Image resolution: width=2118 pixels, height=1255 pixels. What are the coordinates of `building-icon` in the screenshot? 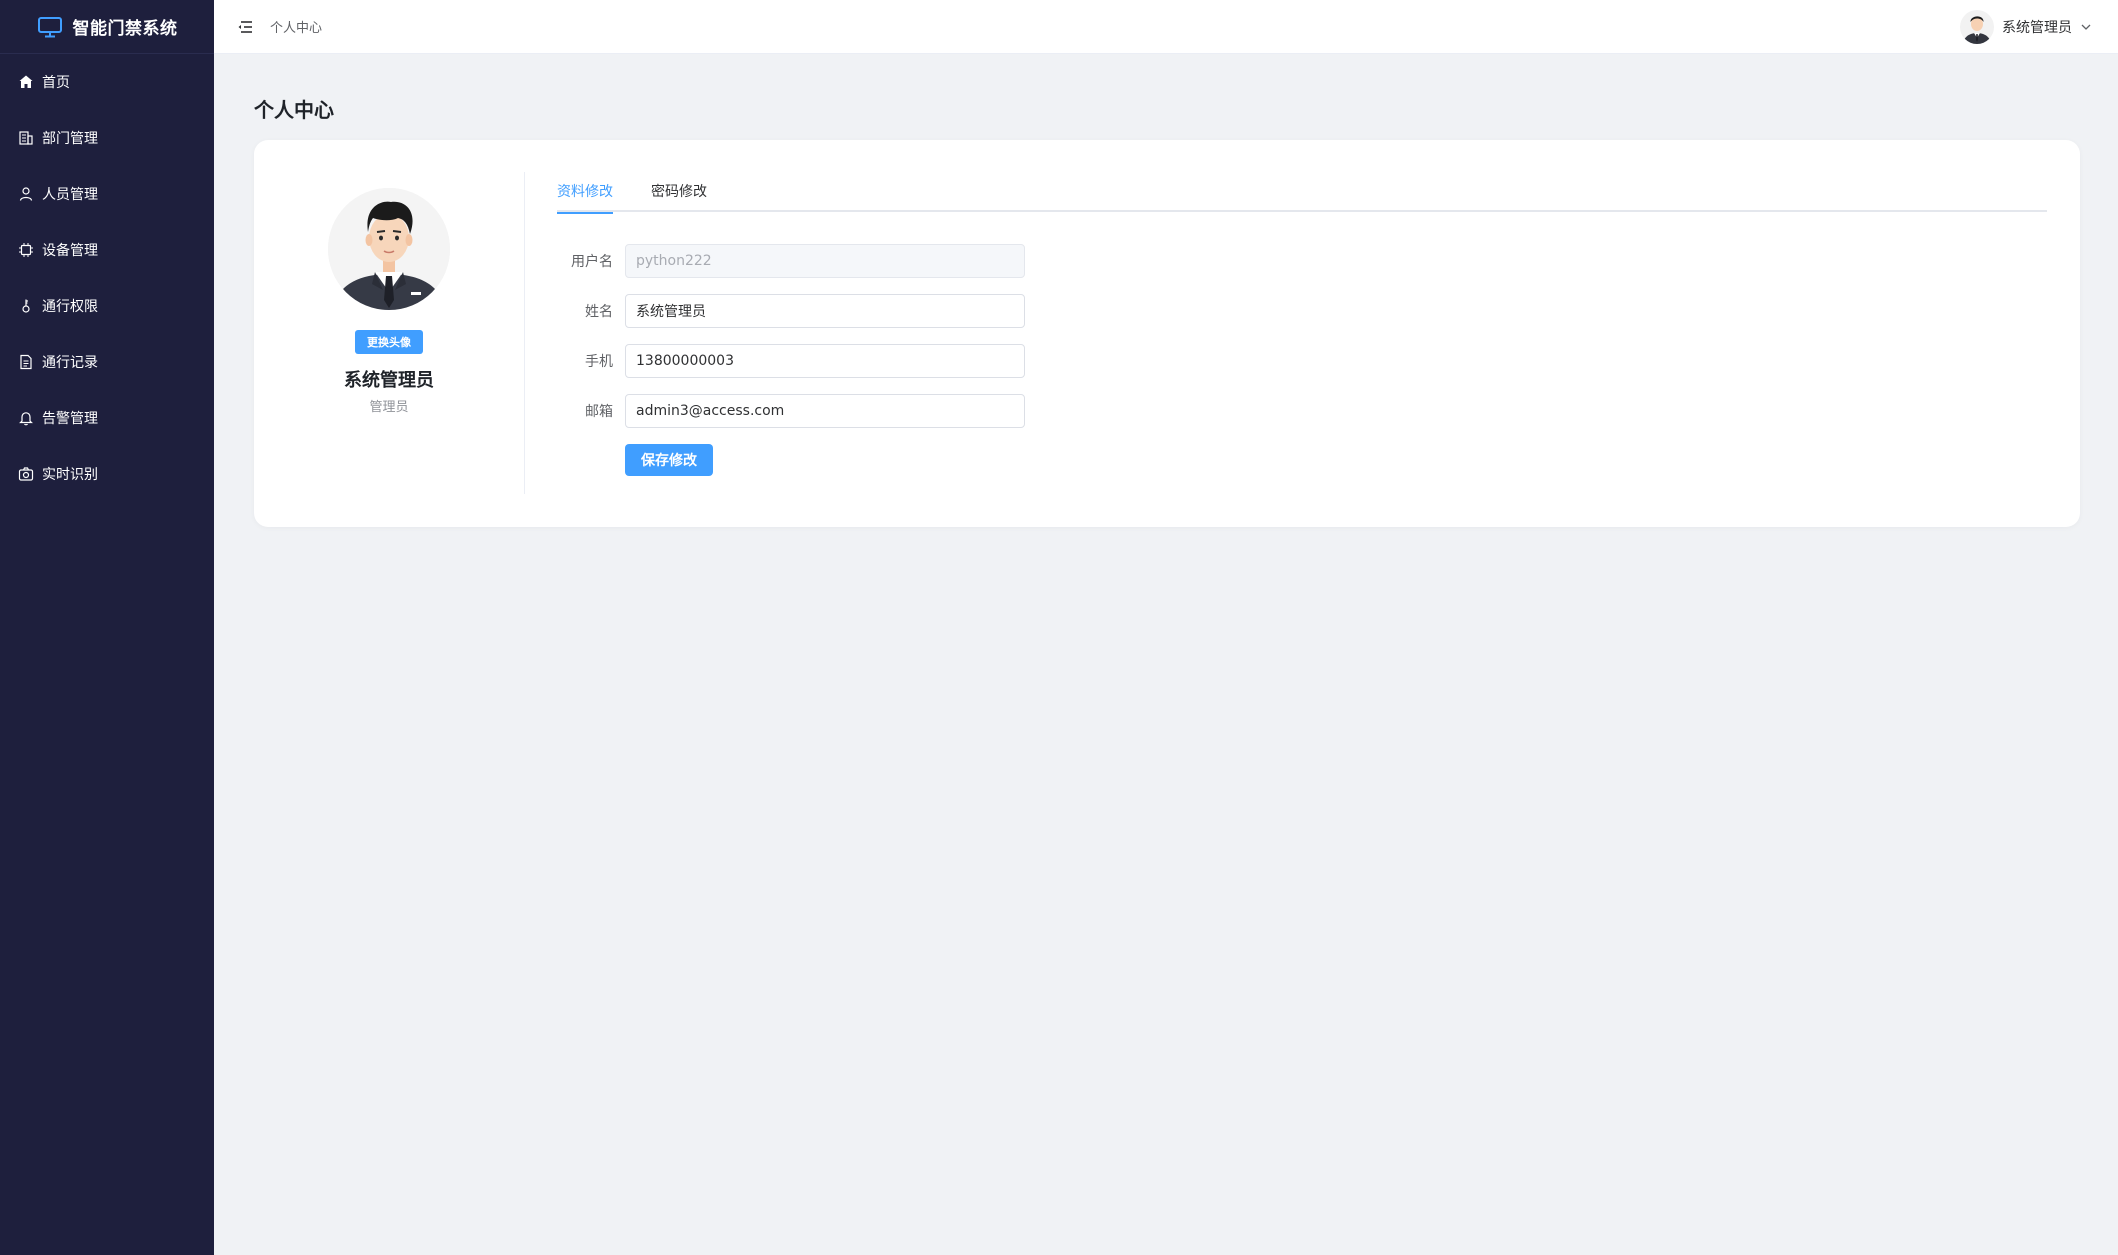 It's located at (26, 138).